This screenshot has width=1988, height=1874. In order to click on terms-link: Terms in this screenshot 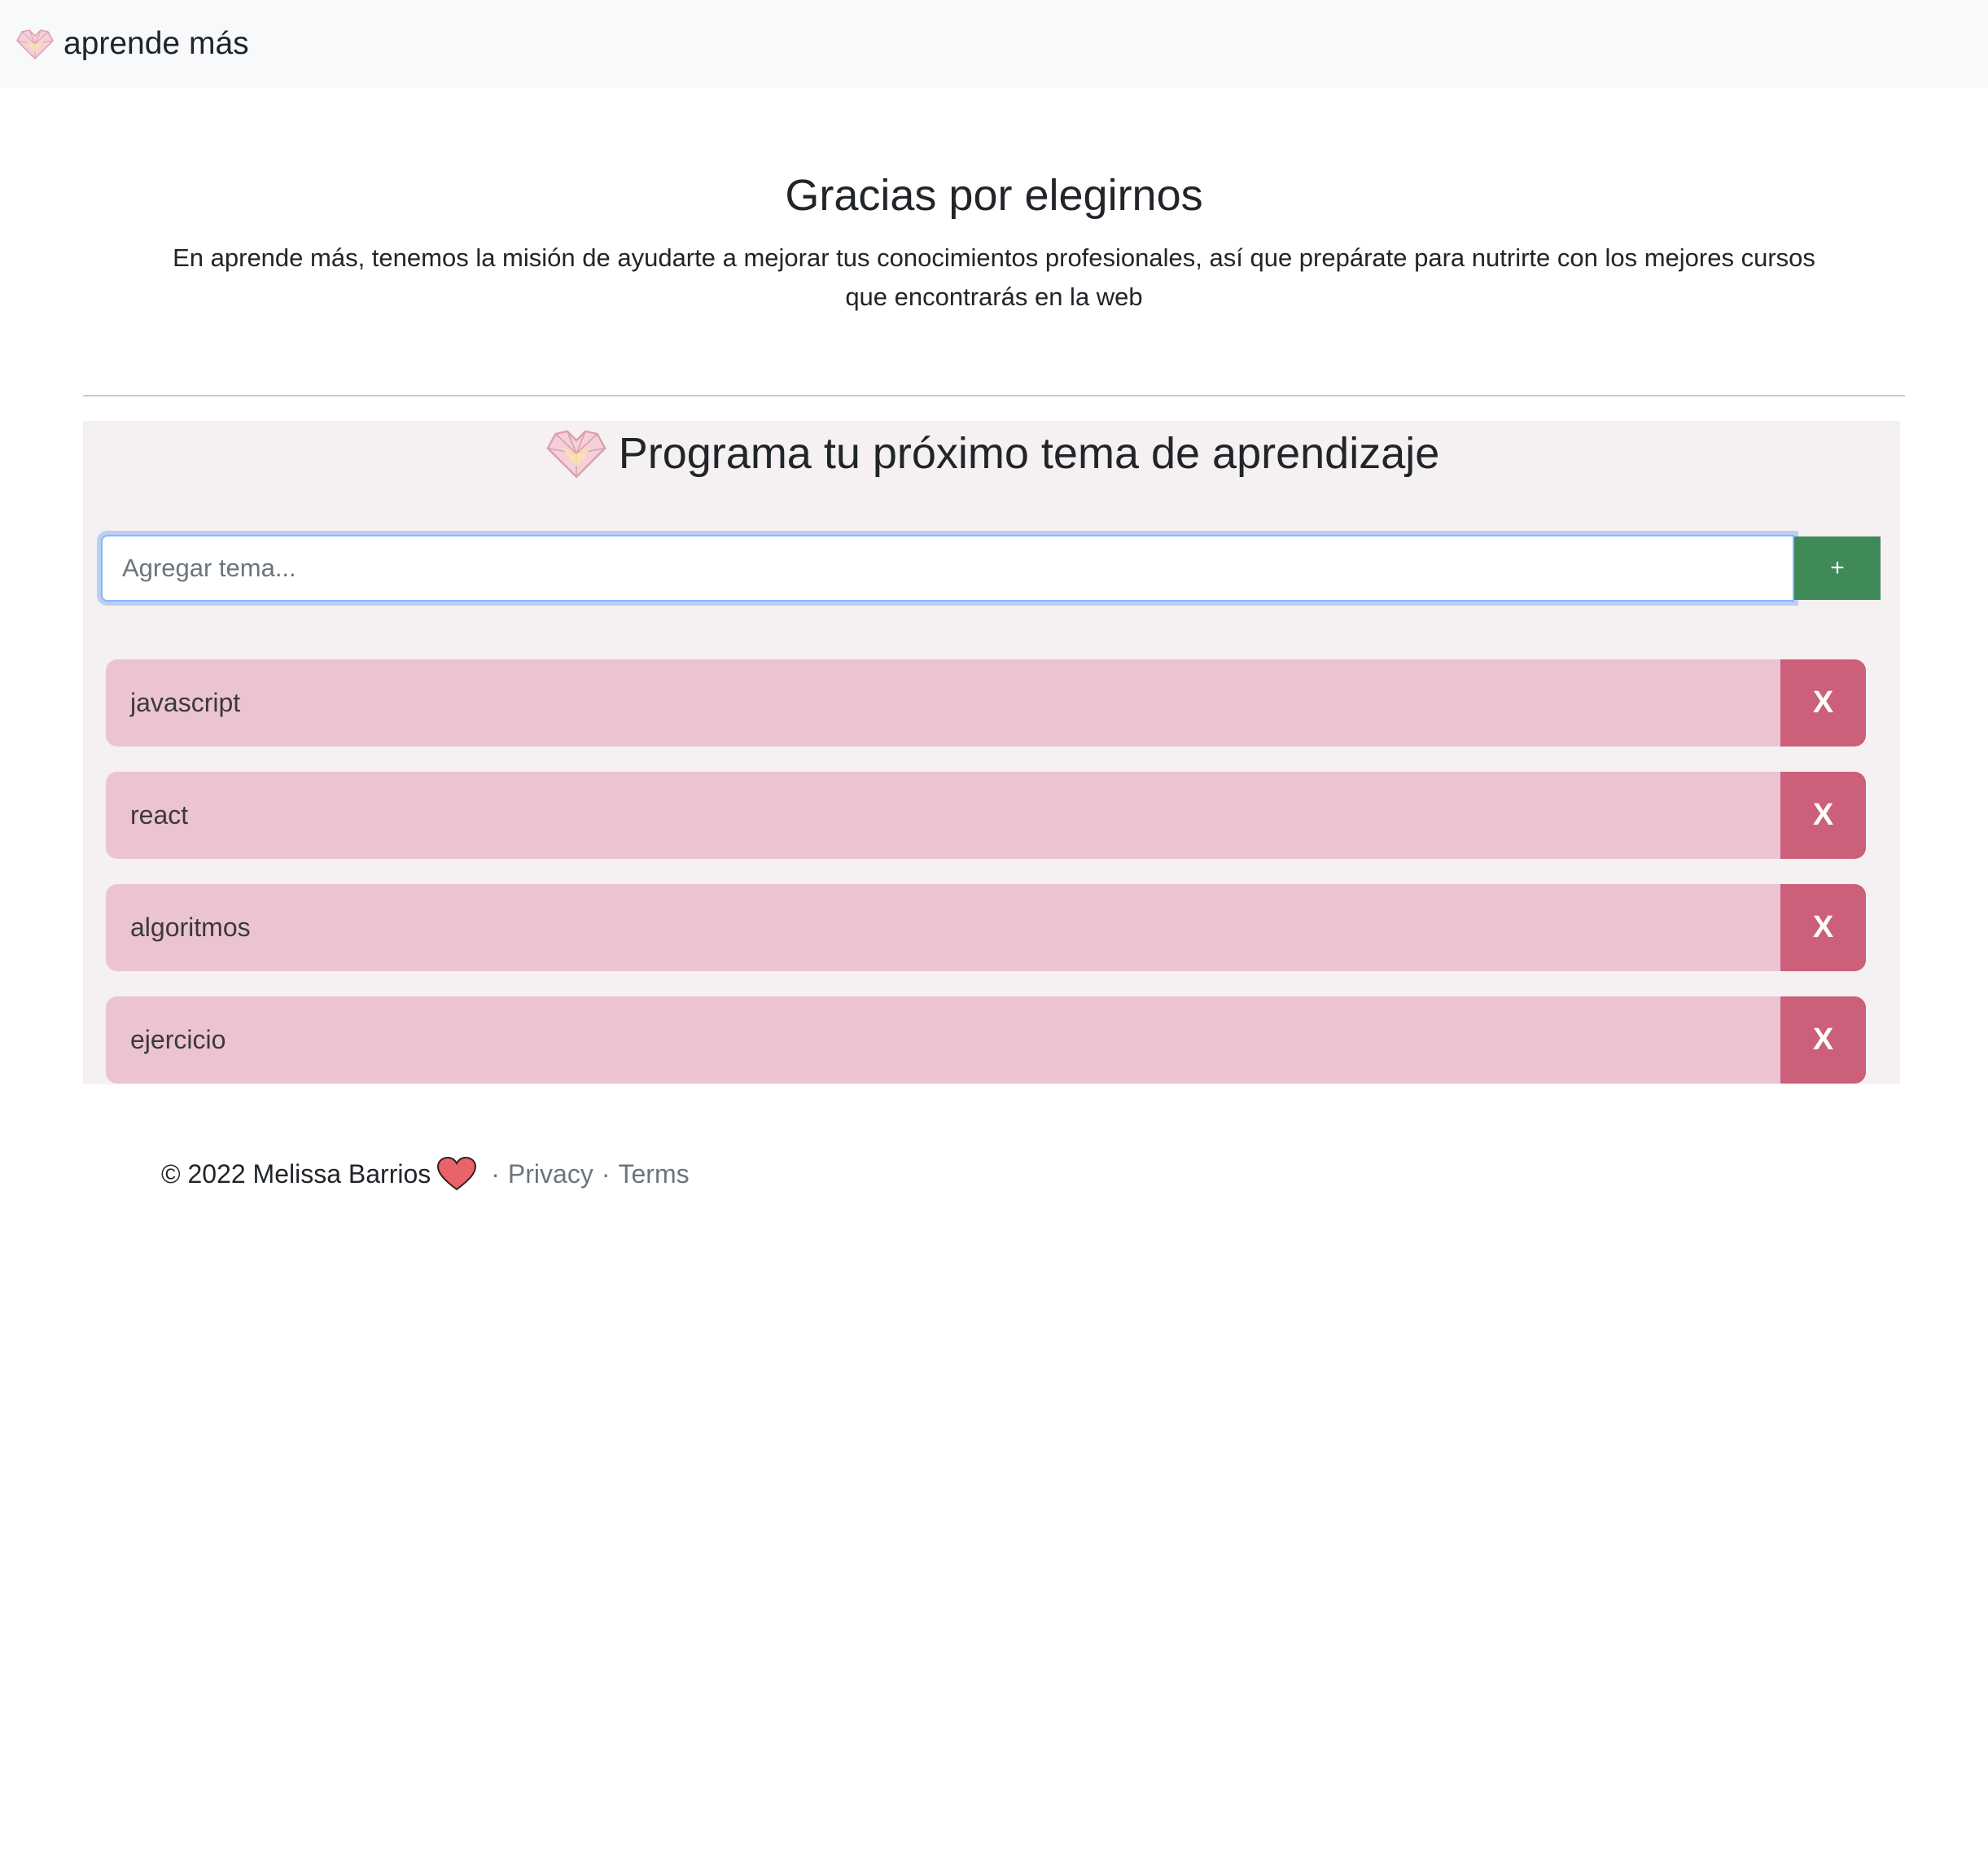, I will do `click(653, 1174)`.